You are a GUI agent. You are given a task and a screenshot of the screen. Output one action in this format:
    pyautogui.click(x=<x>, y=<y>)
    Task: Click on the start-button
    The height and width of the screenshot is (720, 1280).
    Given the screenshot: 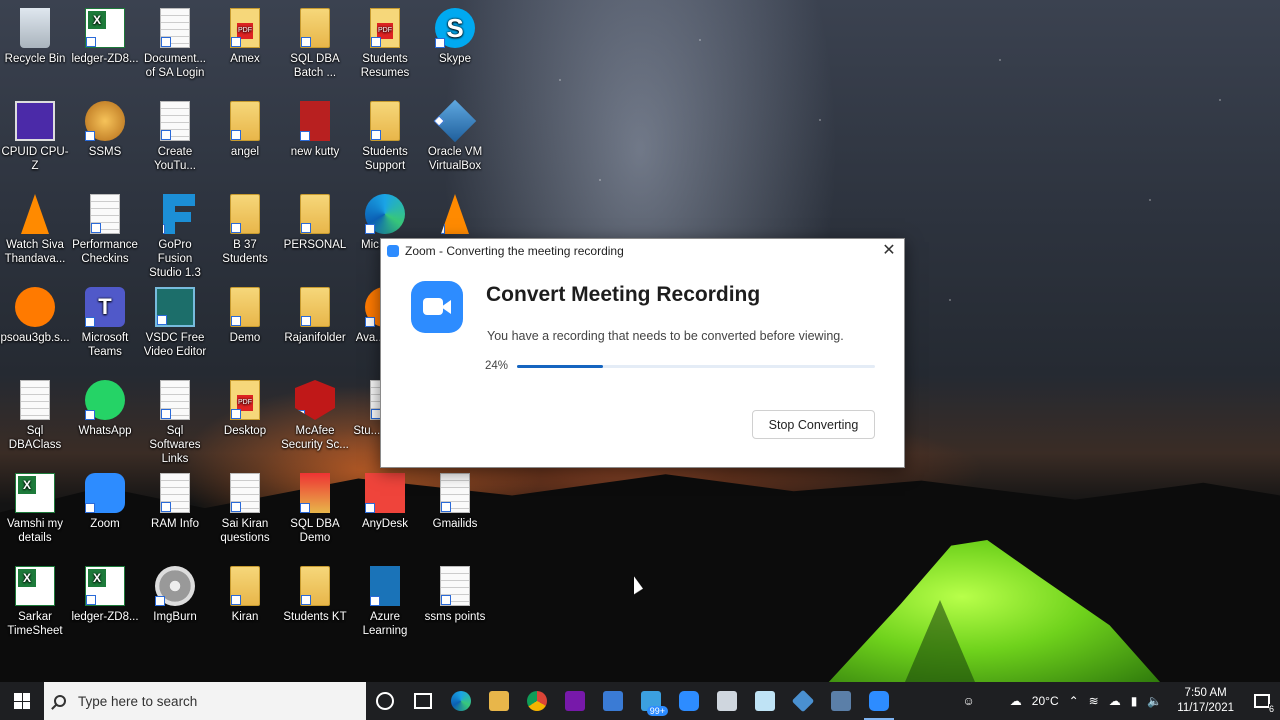 What is the action you would take?
    pyautogui.click(x=22, y=701)
    